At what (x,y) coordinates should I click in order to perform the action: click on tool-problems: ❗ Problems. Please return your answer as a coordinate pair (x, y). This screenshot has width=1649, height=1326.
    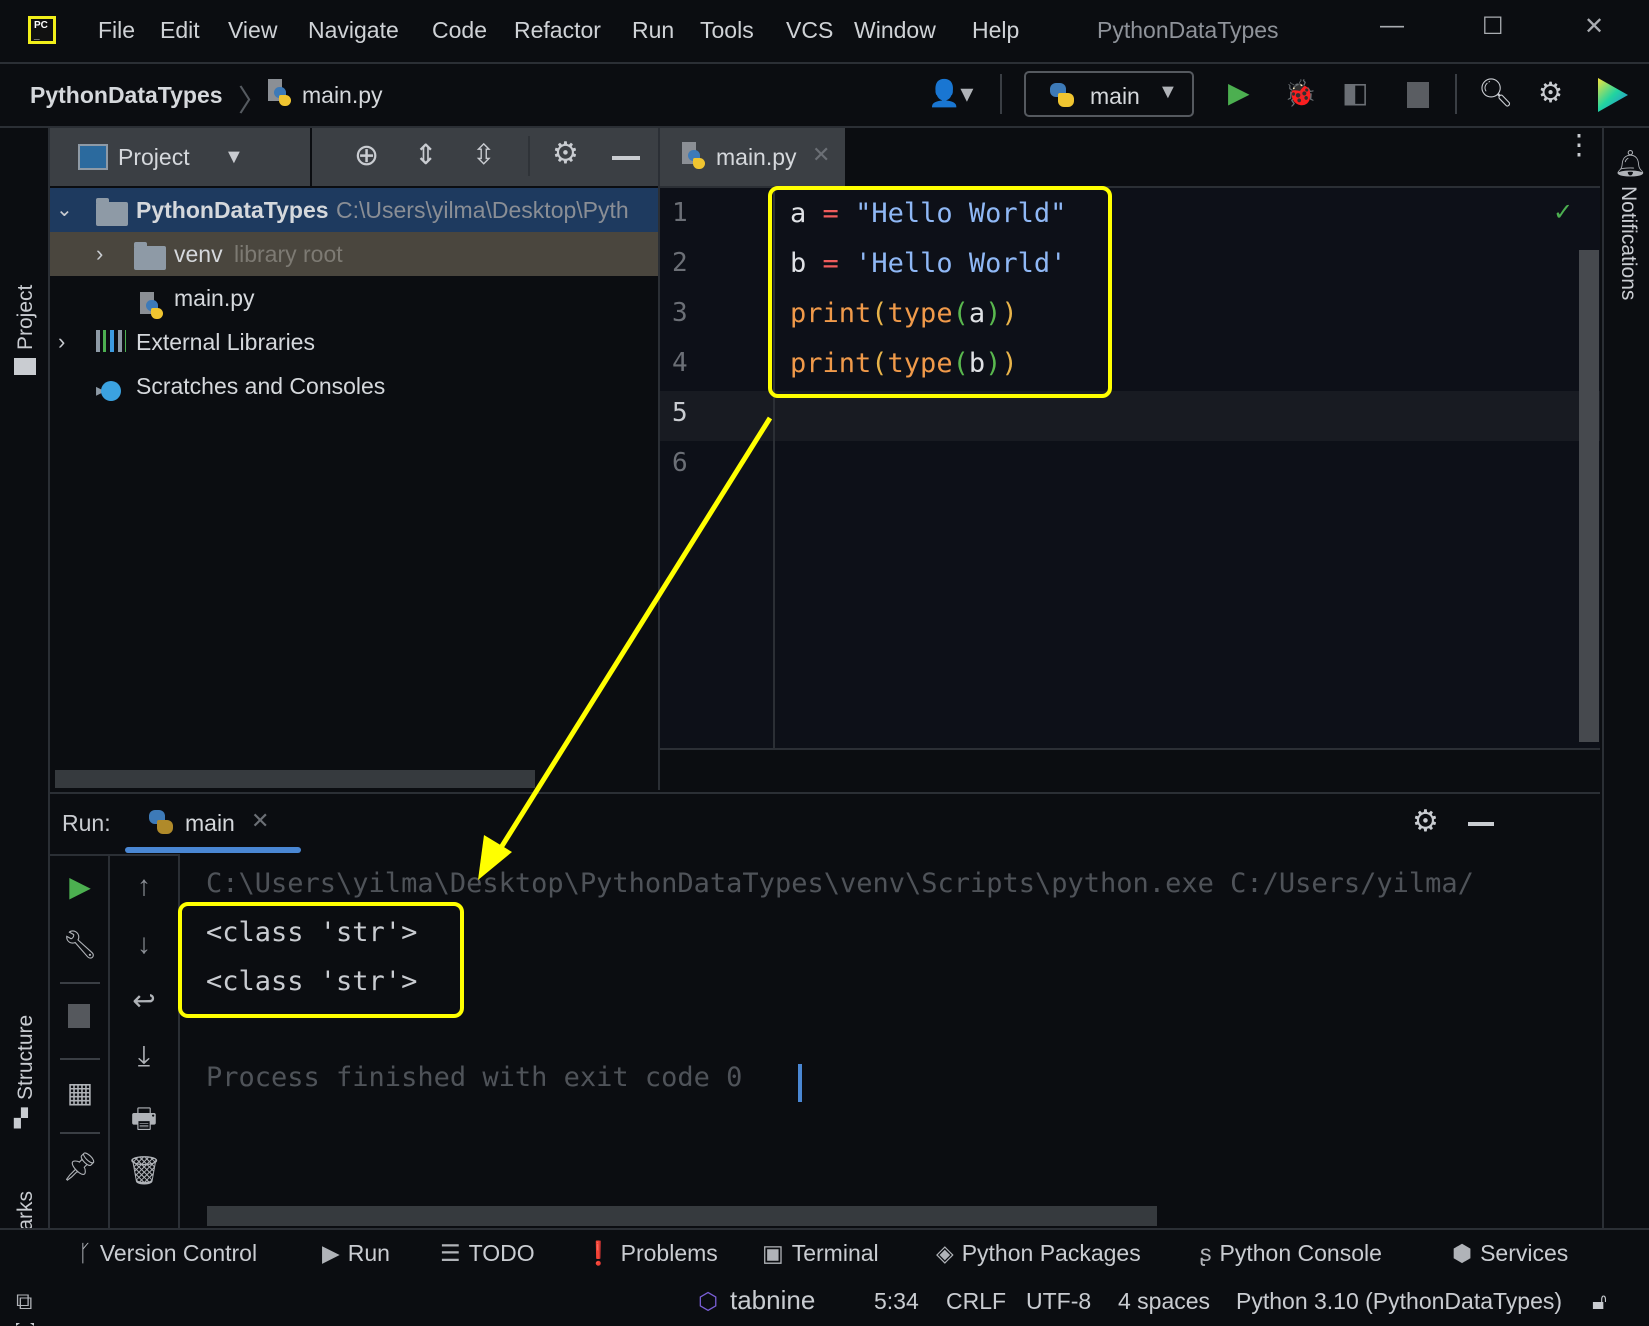
    Looking at the image, I should click on (651, 1253).